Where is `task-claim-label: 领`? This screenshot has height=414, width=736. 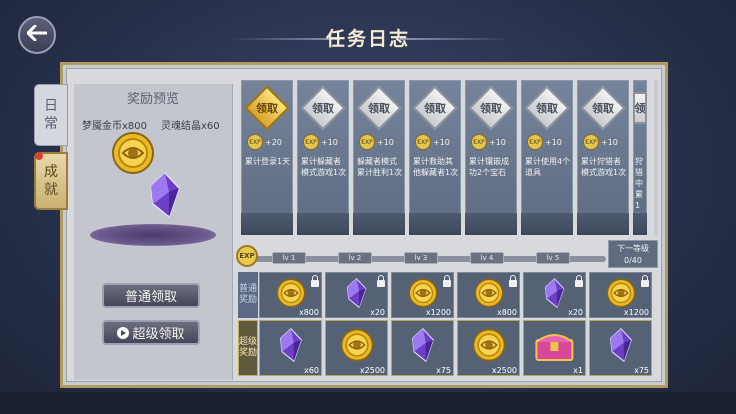
task-claim-label: 领 is located at coordinates (640, 108).